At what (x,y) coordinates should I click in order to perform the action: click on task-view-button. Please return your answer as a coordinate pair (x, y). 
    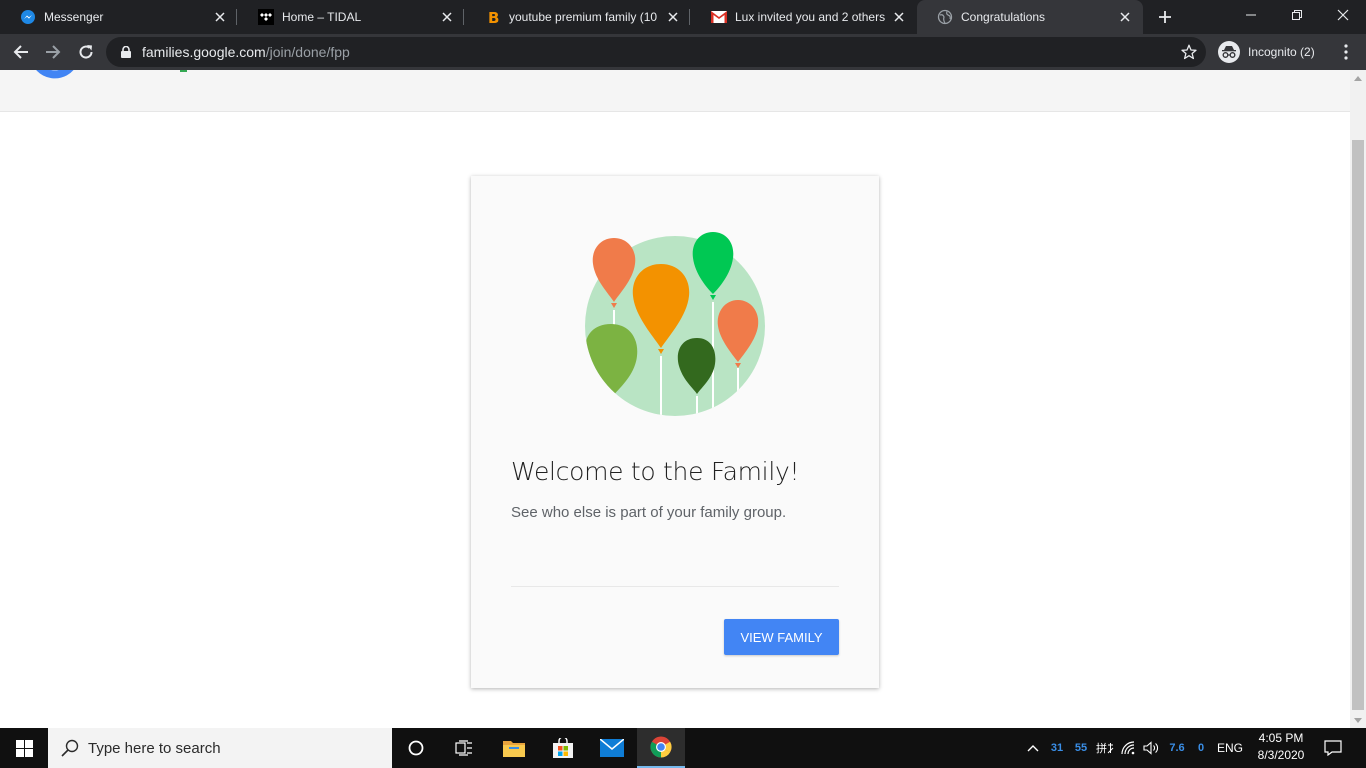
    Looking at the image, I should click on (464, 748).